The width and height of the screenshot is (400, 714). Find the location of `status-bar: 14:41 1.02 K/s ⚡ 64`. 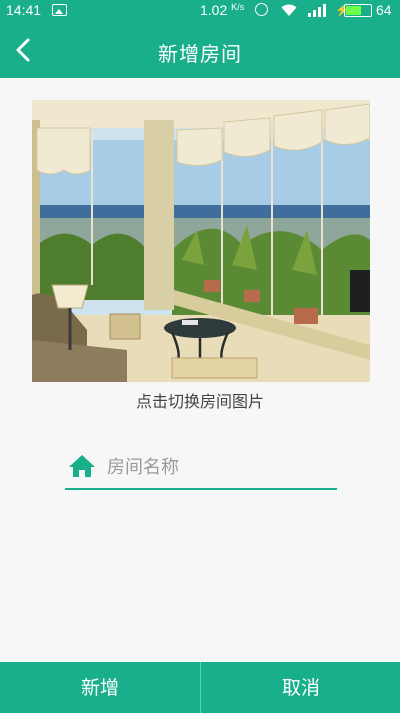

status-bar: 14:41 1.02 K/s ⚡ 64 is located at coordinates (200, 11).